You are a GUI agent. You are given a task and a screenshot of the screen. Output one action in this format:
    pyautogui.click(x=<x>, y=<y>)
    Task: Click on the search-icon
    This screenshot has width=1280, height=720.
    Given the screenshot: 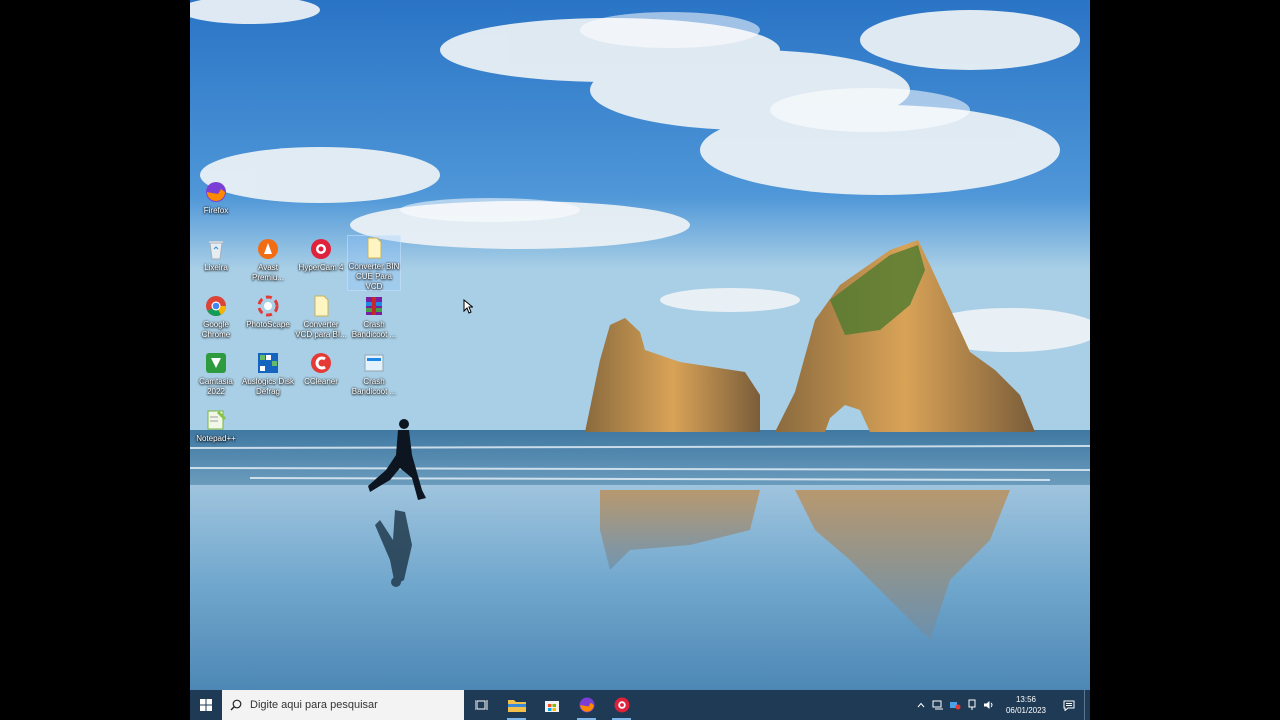 What is the action you would take?
    pyautogui.click(x=236, y=705)
    